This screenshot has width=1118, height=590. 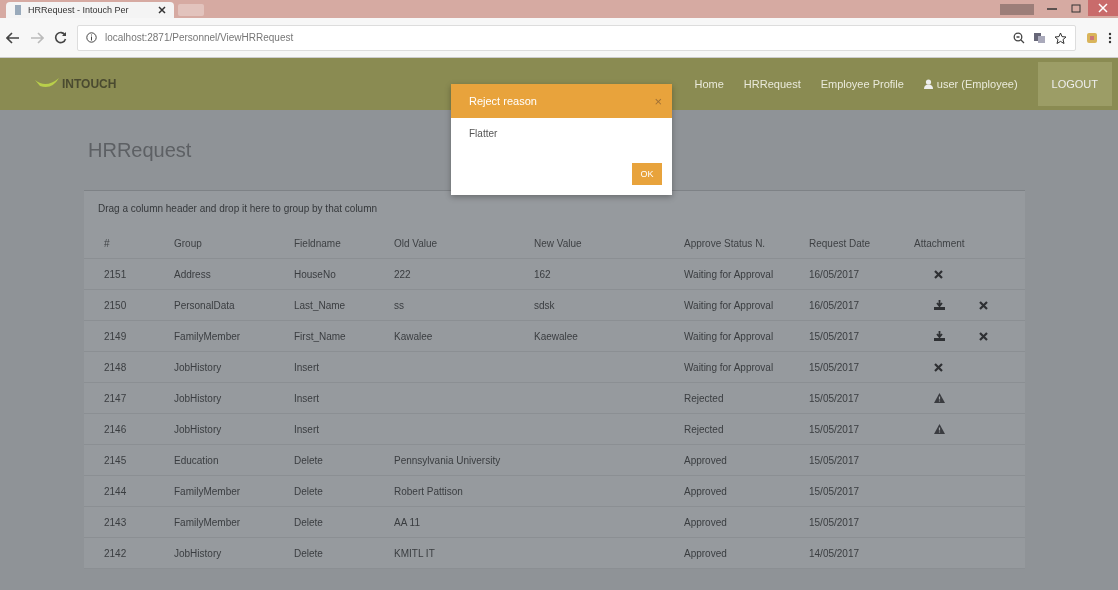 I want to click on table-cell-text: 2147, so click(x=116, y=398).